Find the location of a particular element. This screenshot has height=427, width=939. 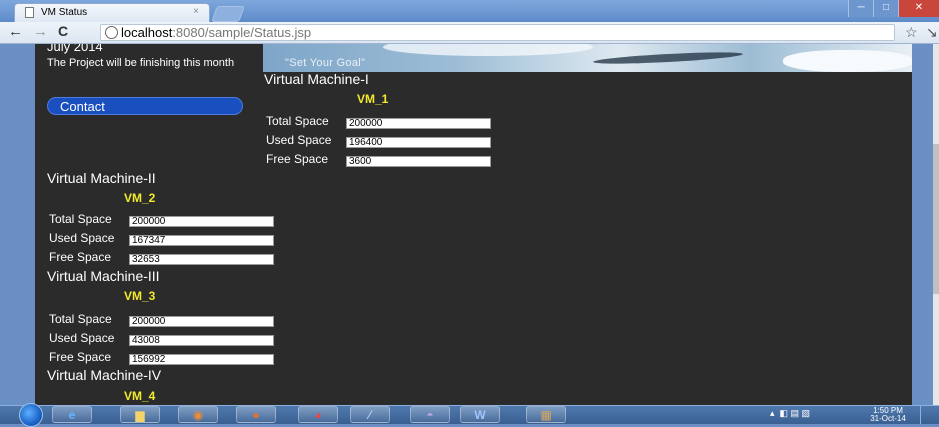

word-icon: W is located at coordinates (480, 414).